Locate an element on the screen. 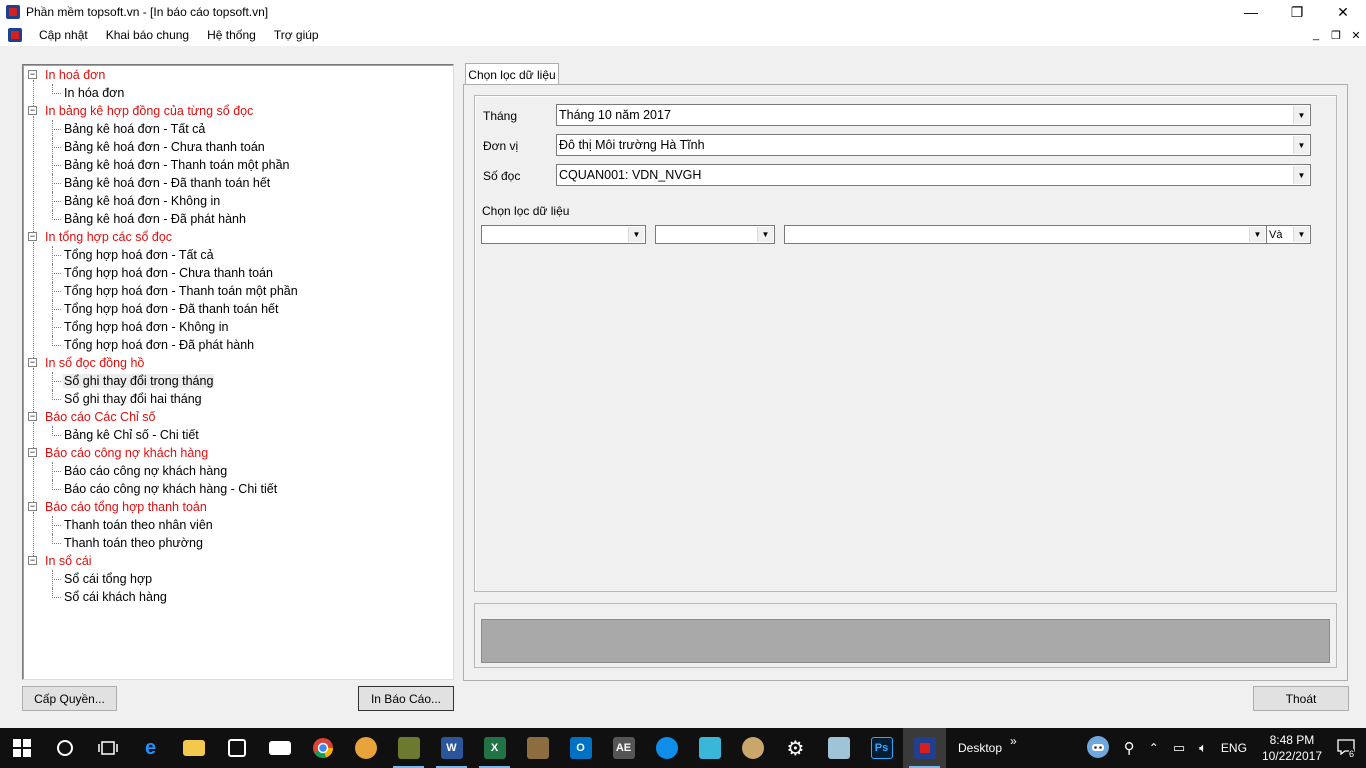 The height and width of the screenshot is (768, 1366). action-center-button: 6 is located at coordinates (1348, 748).